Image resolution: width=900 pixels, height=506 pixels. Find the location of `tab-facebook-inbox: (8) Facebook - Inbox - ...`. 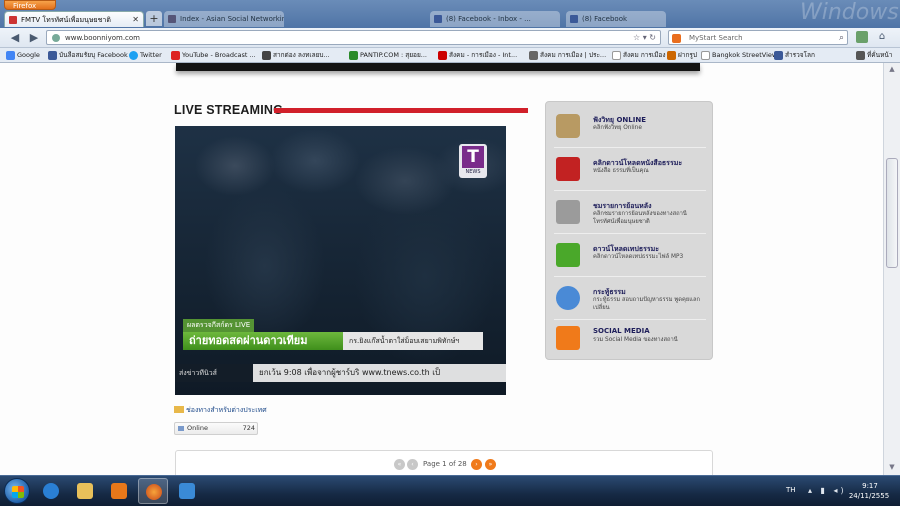

tab-facebook-inbox: (8) Facebook - Inbox - ... is located at coordinates (495, 19).